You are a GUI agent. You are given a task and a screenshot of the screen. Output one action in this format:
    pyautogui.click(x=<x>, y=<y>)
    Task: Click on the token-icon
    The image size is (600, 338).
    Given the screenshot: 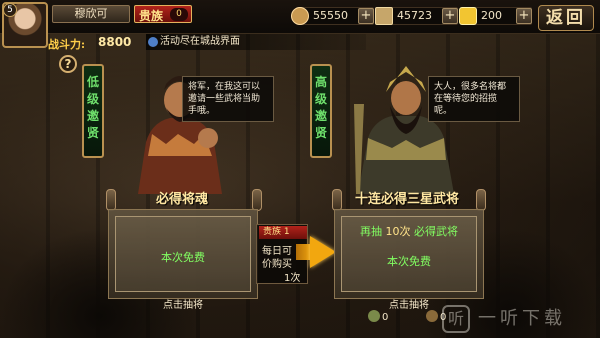 What is the action you would take?
    pyautogui.click(x=374, y=316)
    